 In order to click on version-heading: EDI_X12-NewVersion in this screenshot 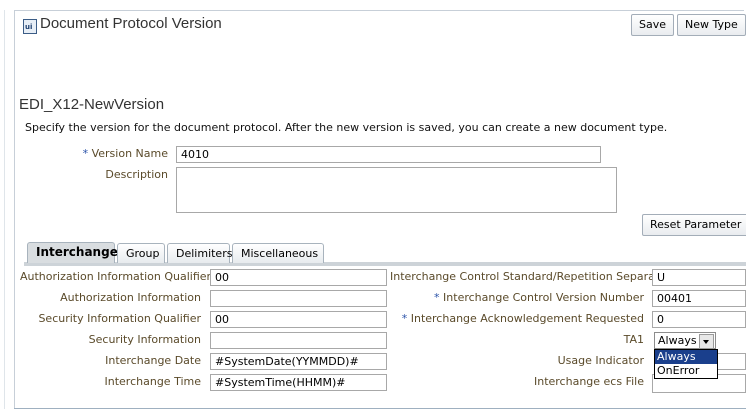, I will do `click(92, 104)`.